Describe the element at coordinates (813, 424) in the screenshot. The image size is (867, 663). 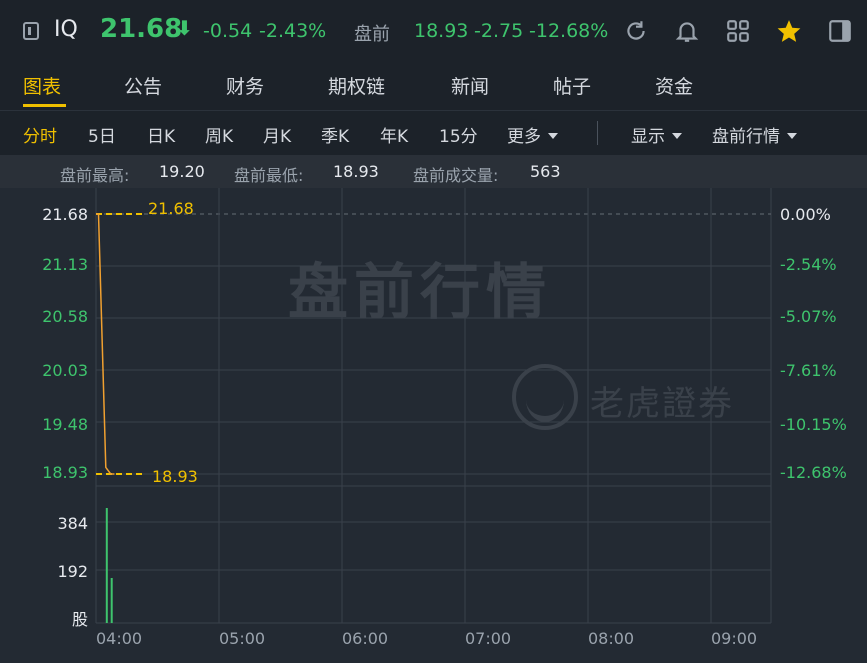
I see `pct-tick-label: -10.15%` at that location.